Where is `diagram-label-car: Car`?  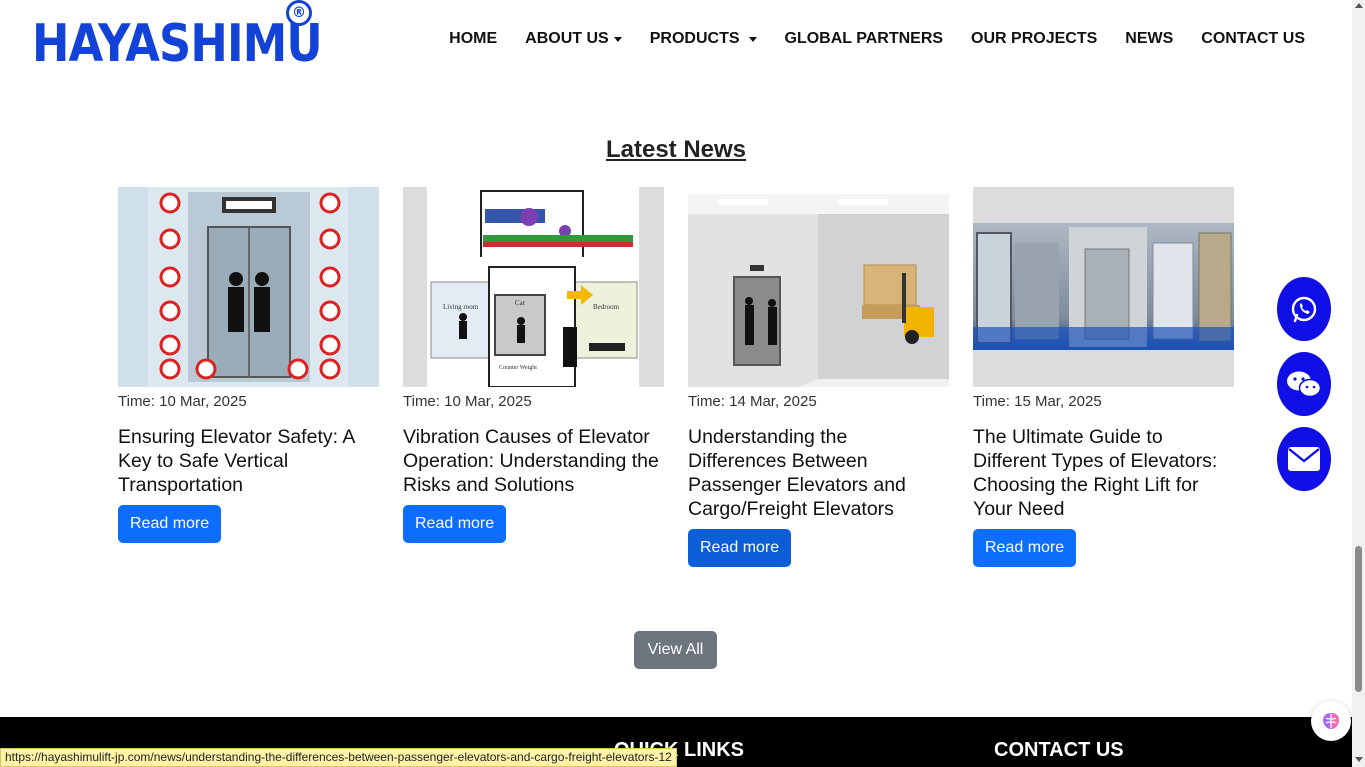
diagram-label-car: Car is located at coordinates (520, 303).